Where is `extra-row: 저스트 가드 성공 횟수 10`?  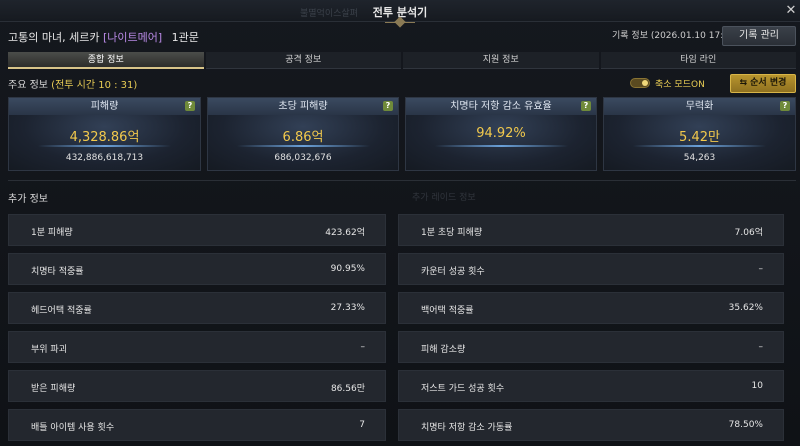
extra-row: 저스트 가드 성공 횟수 10 is located at coordinates (591, 386).